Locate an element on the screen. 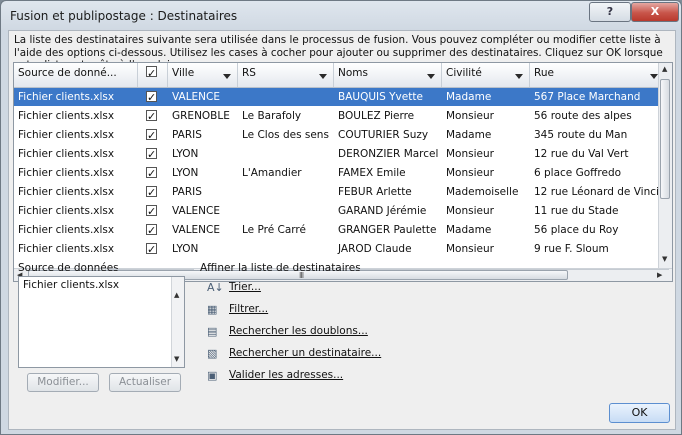 Image resolution: width=682 pixels, height=435 pixels. duplicates-icon: ▤ is located at coordinates (212, 331).